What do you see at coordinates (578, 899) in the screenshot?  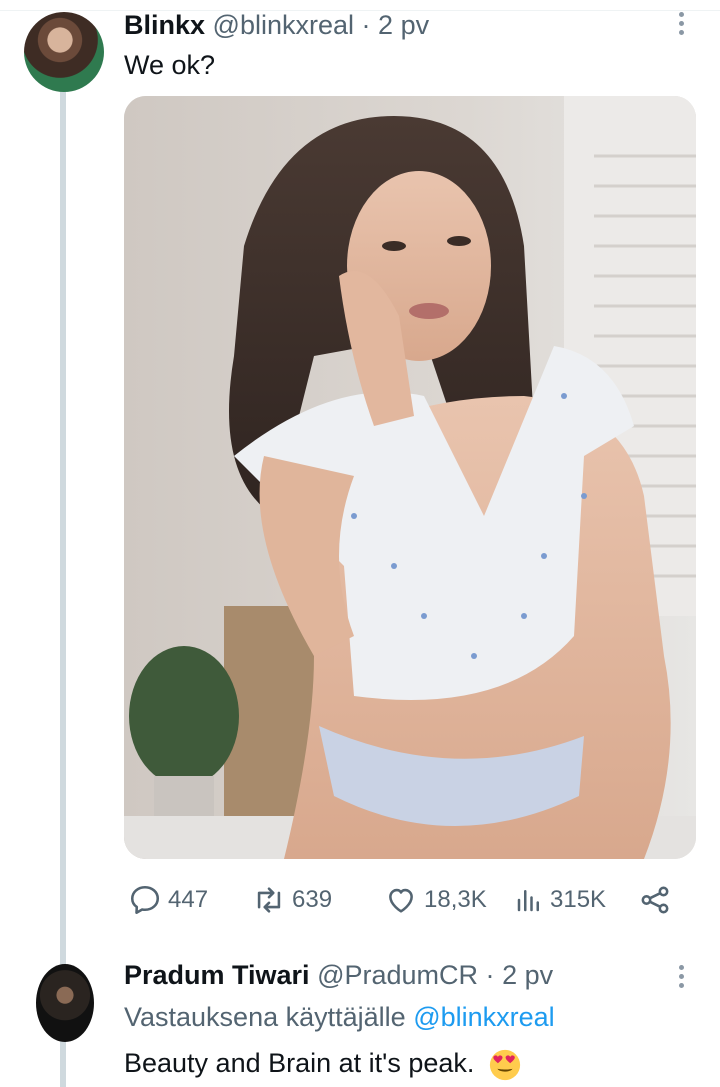 I see `views-count: 315K` at bounding box center [578, 899].